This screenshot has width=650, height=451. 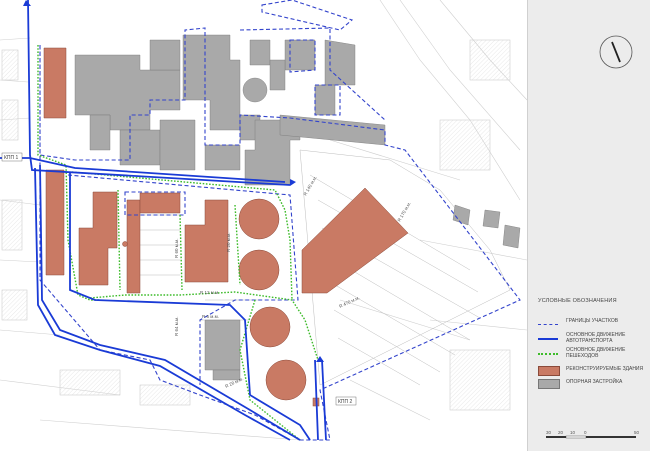 What do you see at coordinates (310, 186) in the screenshot?
I see `radius-label: R 140 м.м.` at bounding box center [310, 186].